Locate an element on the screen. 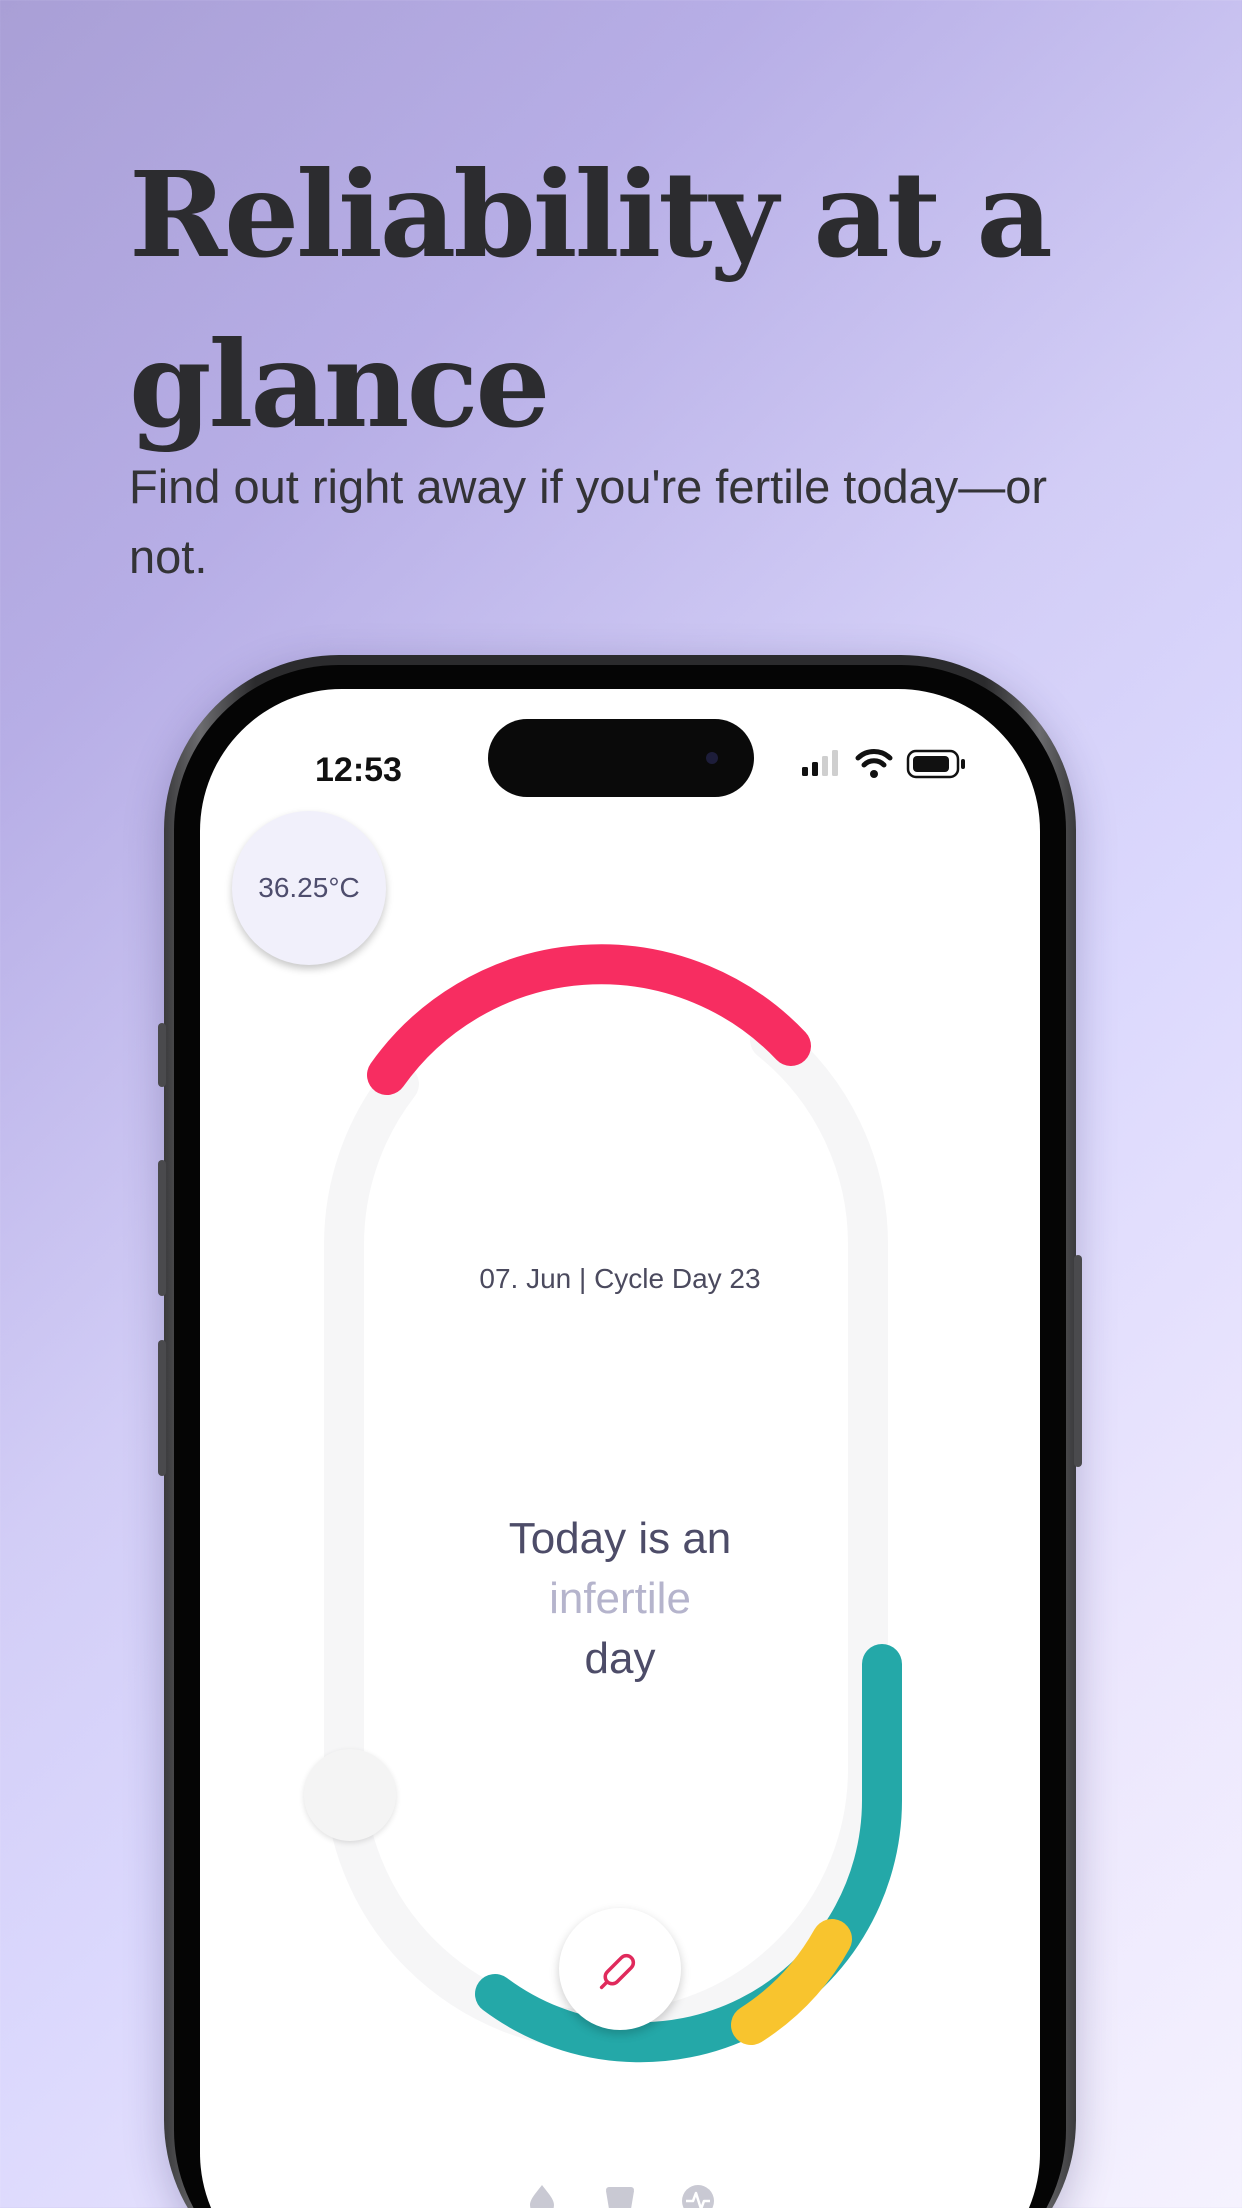 The image size is (1242, 2208). pencil-icon is located at coordinates (617, 1971).